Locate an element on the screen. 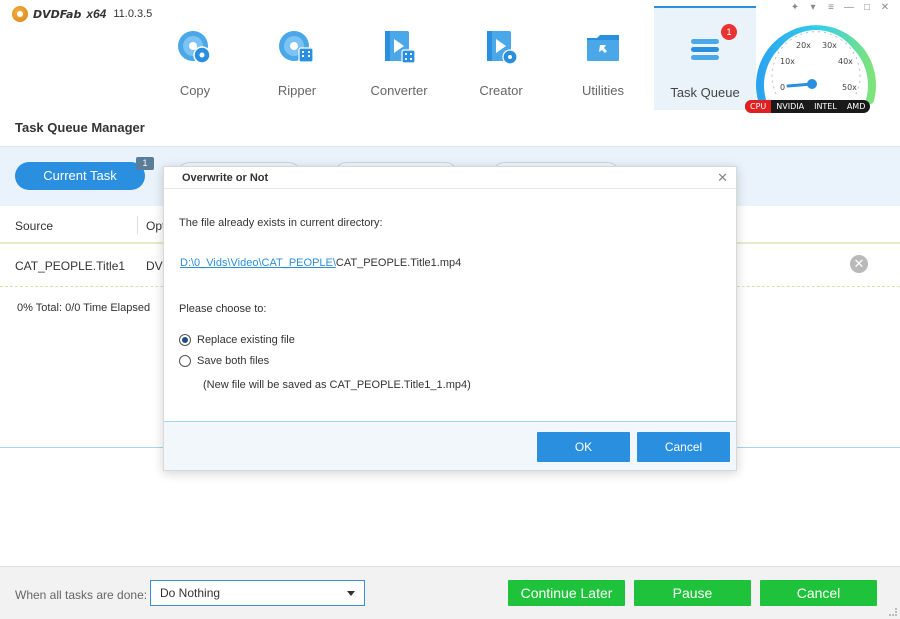 The width and height of the screenshot is (900, 619). ok-button: OK is located at coordinates (583, 447).